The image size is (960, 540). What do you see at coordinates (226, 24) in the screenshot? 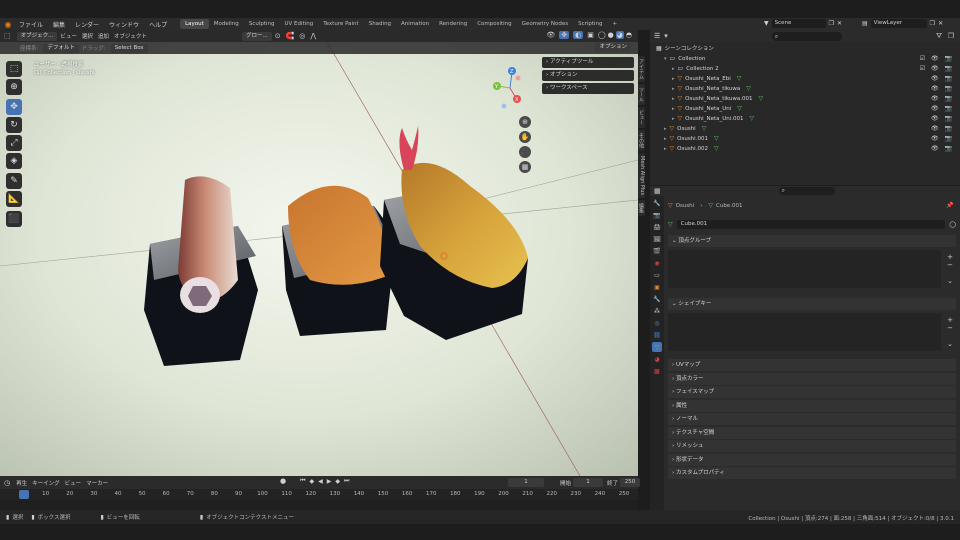
I see `tab-modeling: Modeling` at bounding box center [226, 24].